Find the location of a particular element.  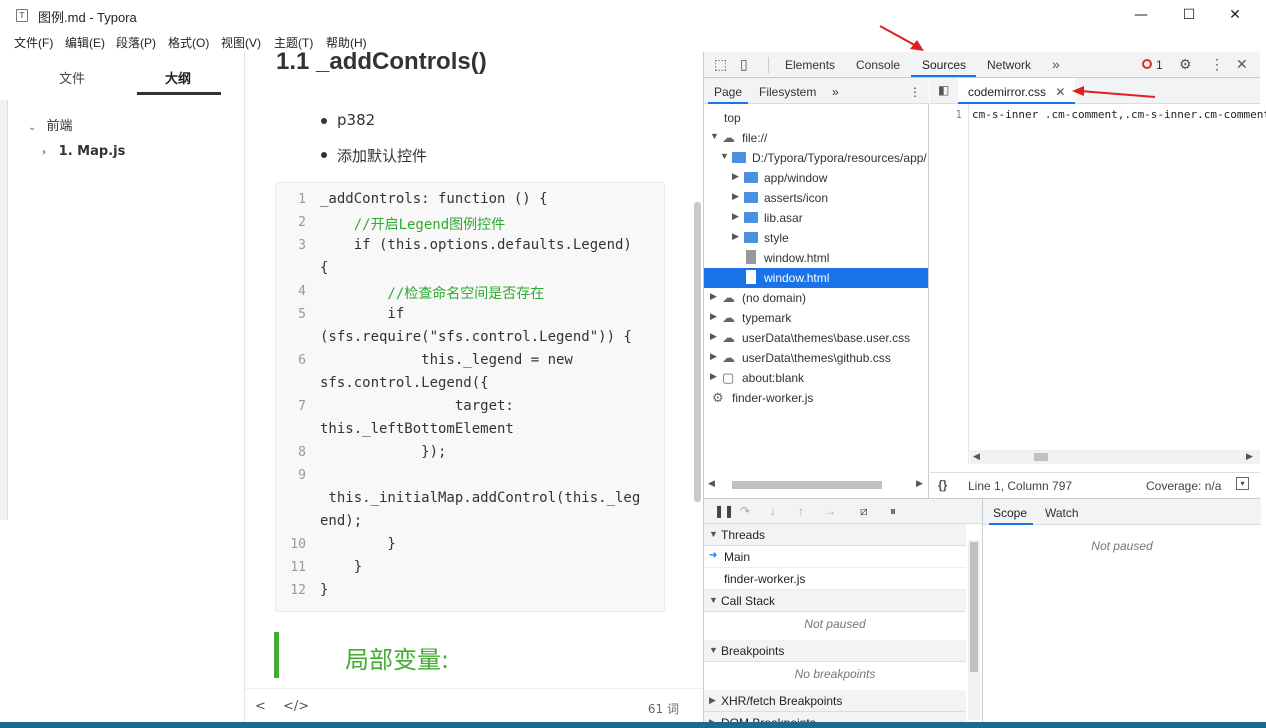

more-subtabs-icon: » is located at coordinates (835, 92).